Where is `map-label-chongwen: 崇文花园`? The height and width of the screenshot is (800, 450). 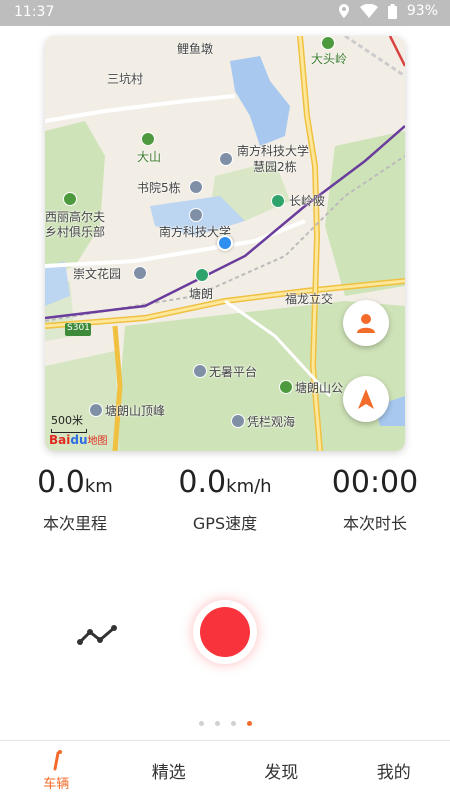 map-label-chongwen: 崇文花园 is located at coordinates (97, 274).